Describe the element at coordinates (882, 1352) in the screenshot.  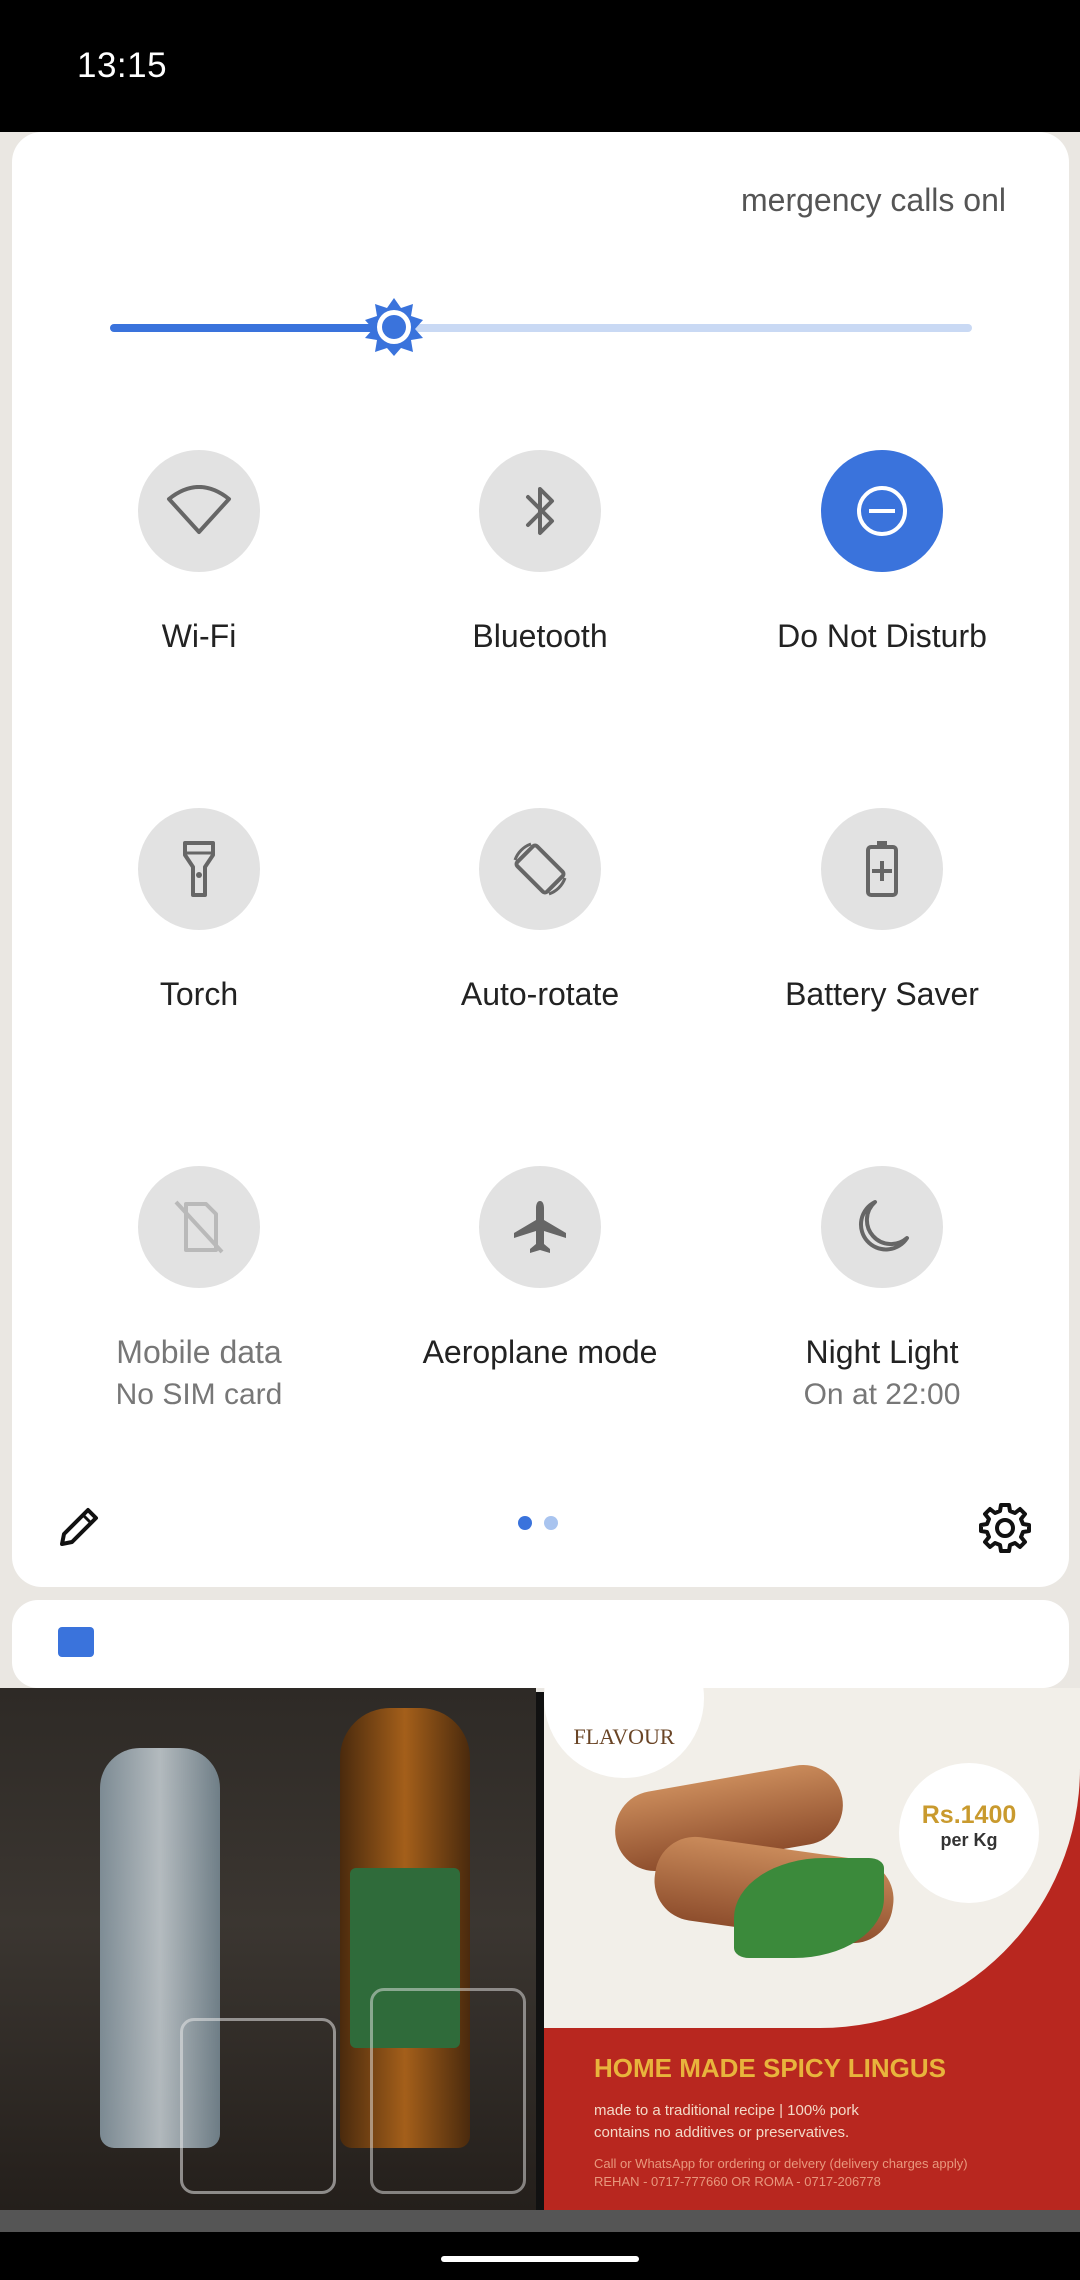
I see `tile-night-light-label: Night Light` at that location.